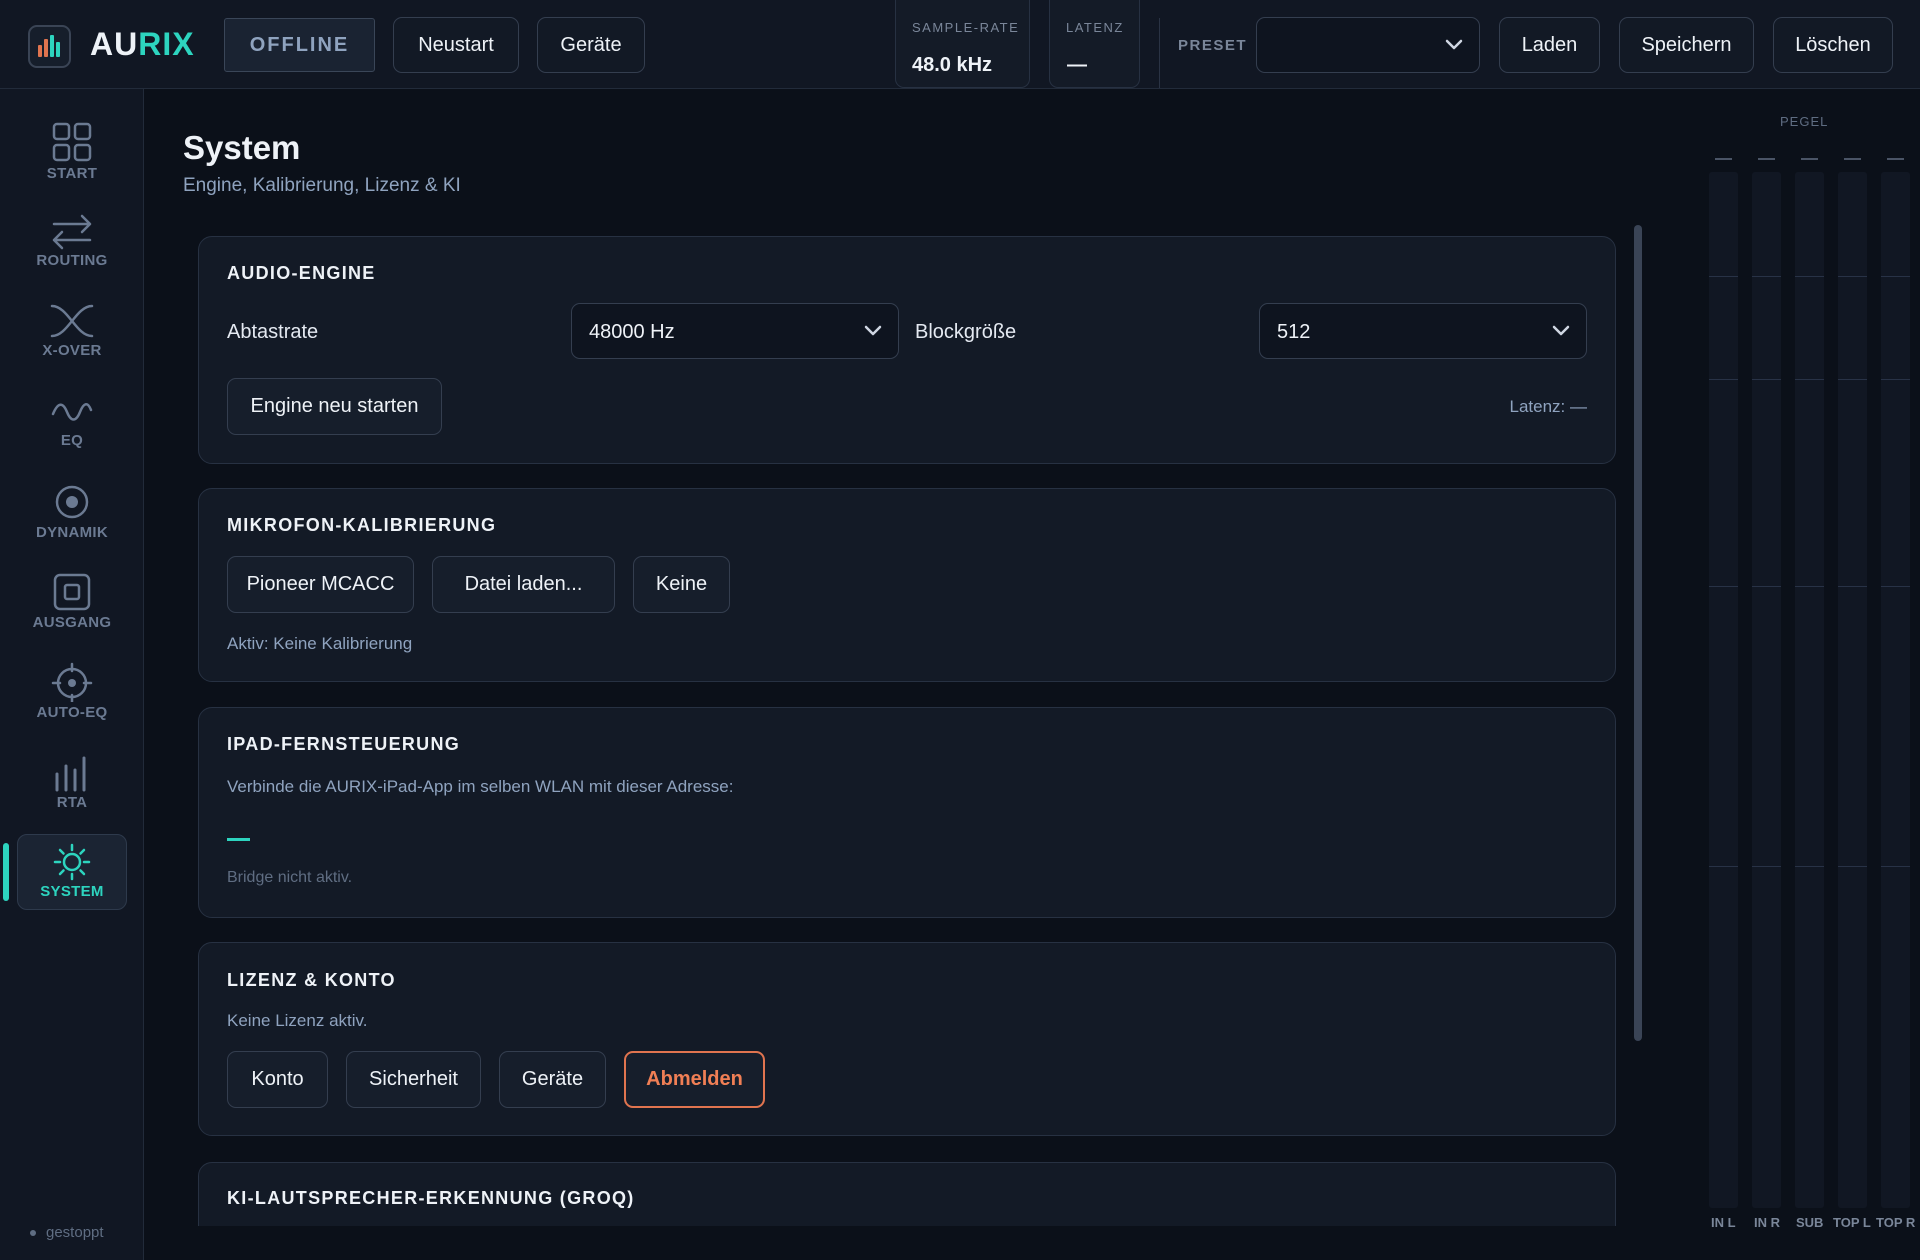 The width and height of the screenshot is (1920, 1260). Describe the element at coordinates (299, 45) in the screenshot. I see `connection-status-badge: OFFLINE` at that location.